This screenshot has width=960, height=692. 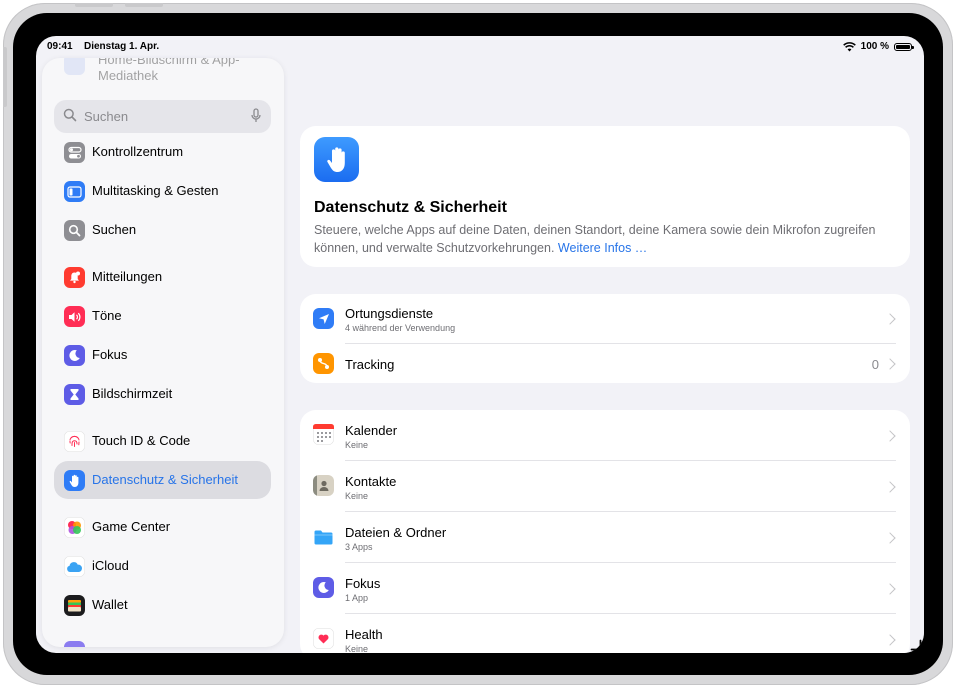 I want to click on switches-icon, so click(x=74, y=152).